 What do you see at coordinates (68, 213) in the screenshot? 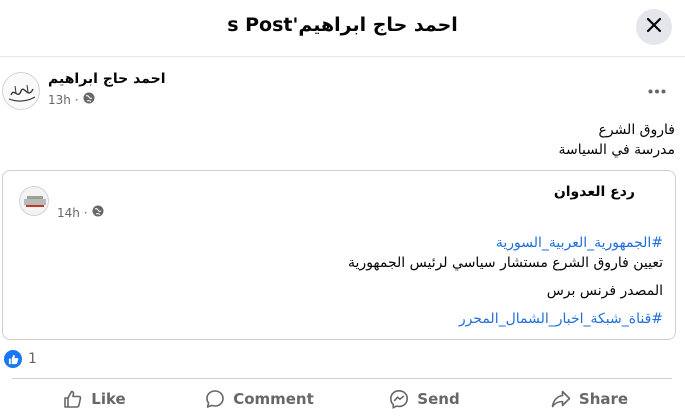
I see `shared-time: 14h` at bounding box center [68, 213].